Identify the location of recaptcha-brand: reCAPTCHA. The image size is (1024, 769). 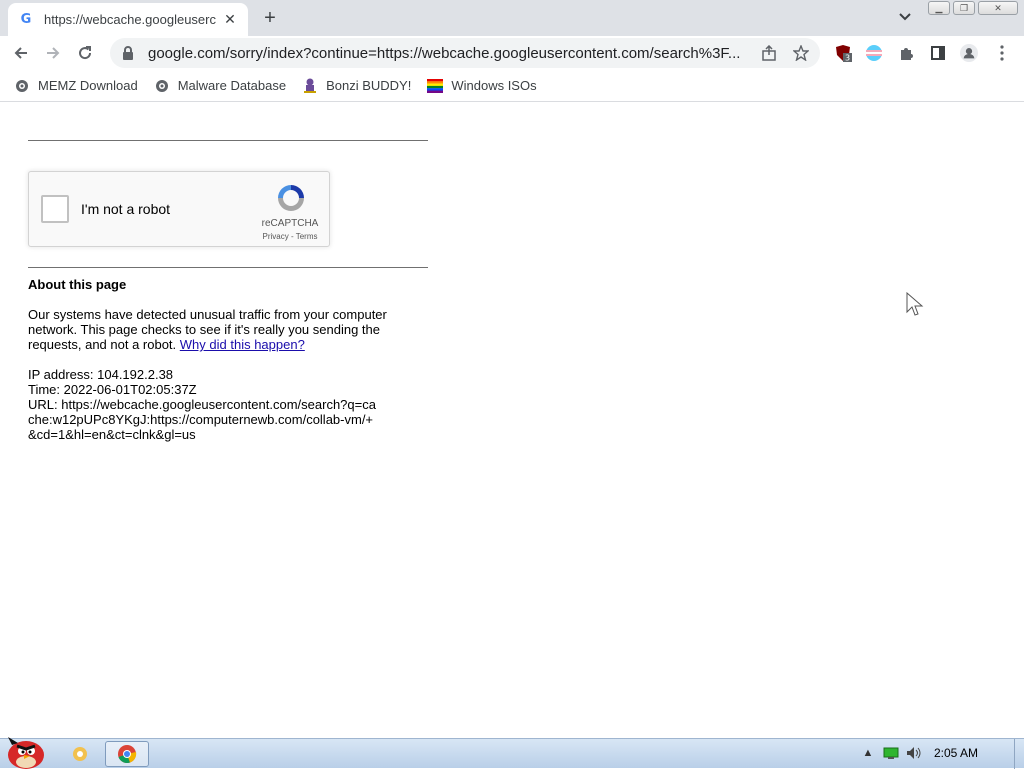
(290, 223).